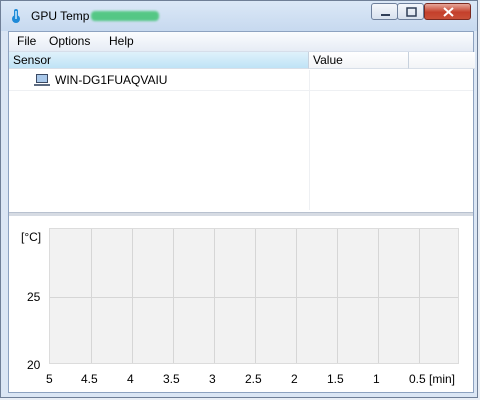 Image resolution: width=480 pixels, height=400 pixels. I want to click on y-tick-label: 20, so click(34, 365).